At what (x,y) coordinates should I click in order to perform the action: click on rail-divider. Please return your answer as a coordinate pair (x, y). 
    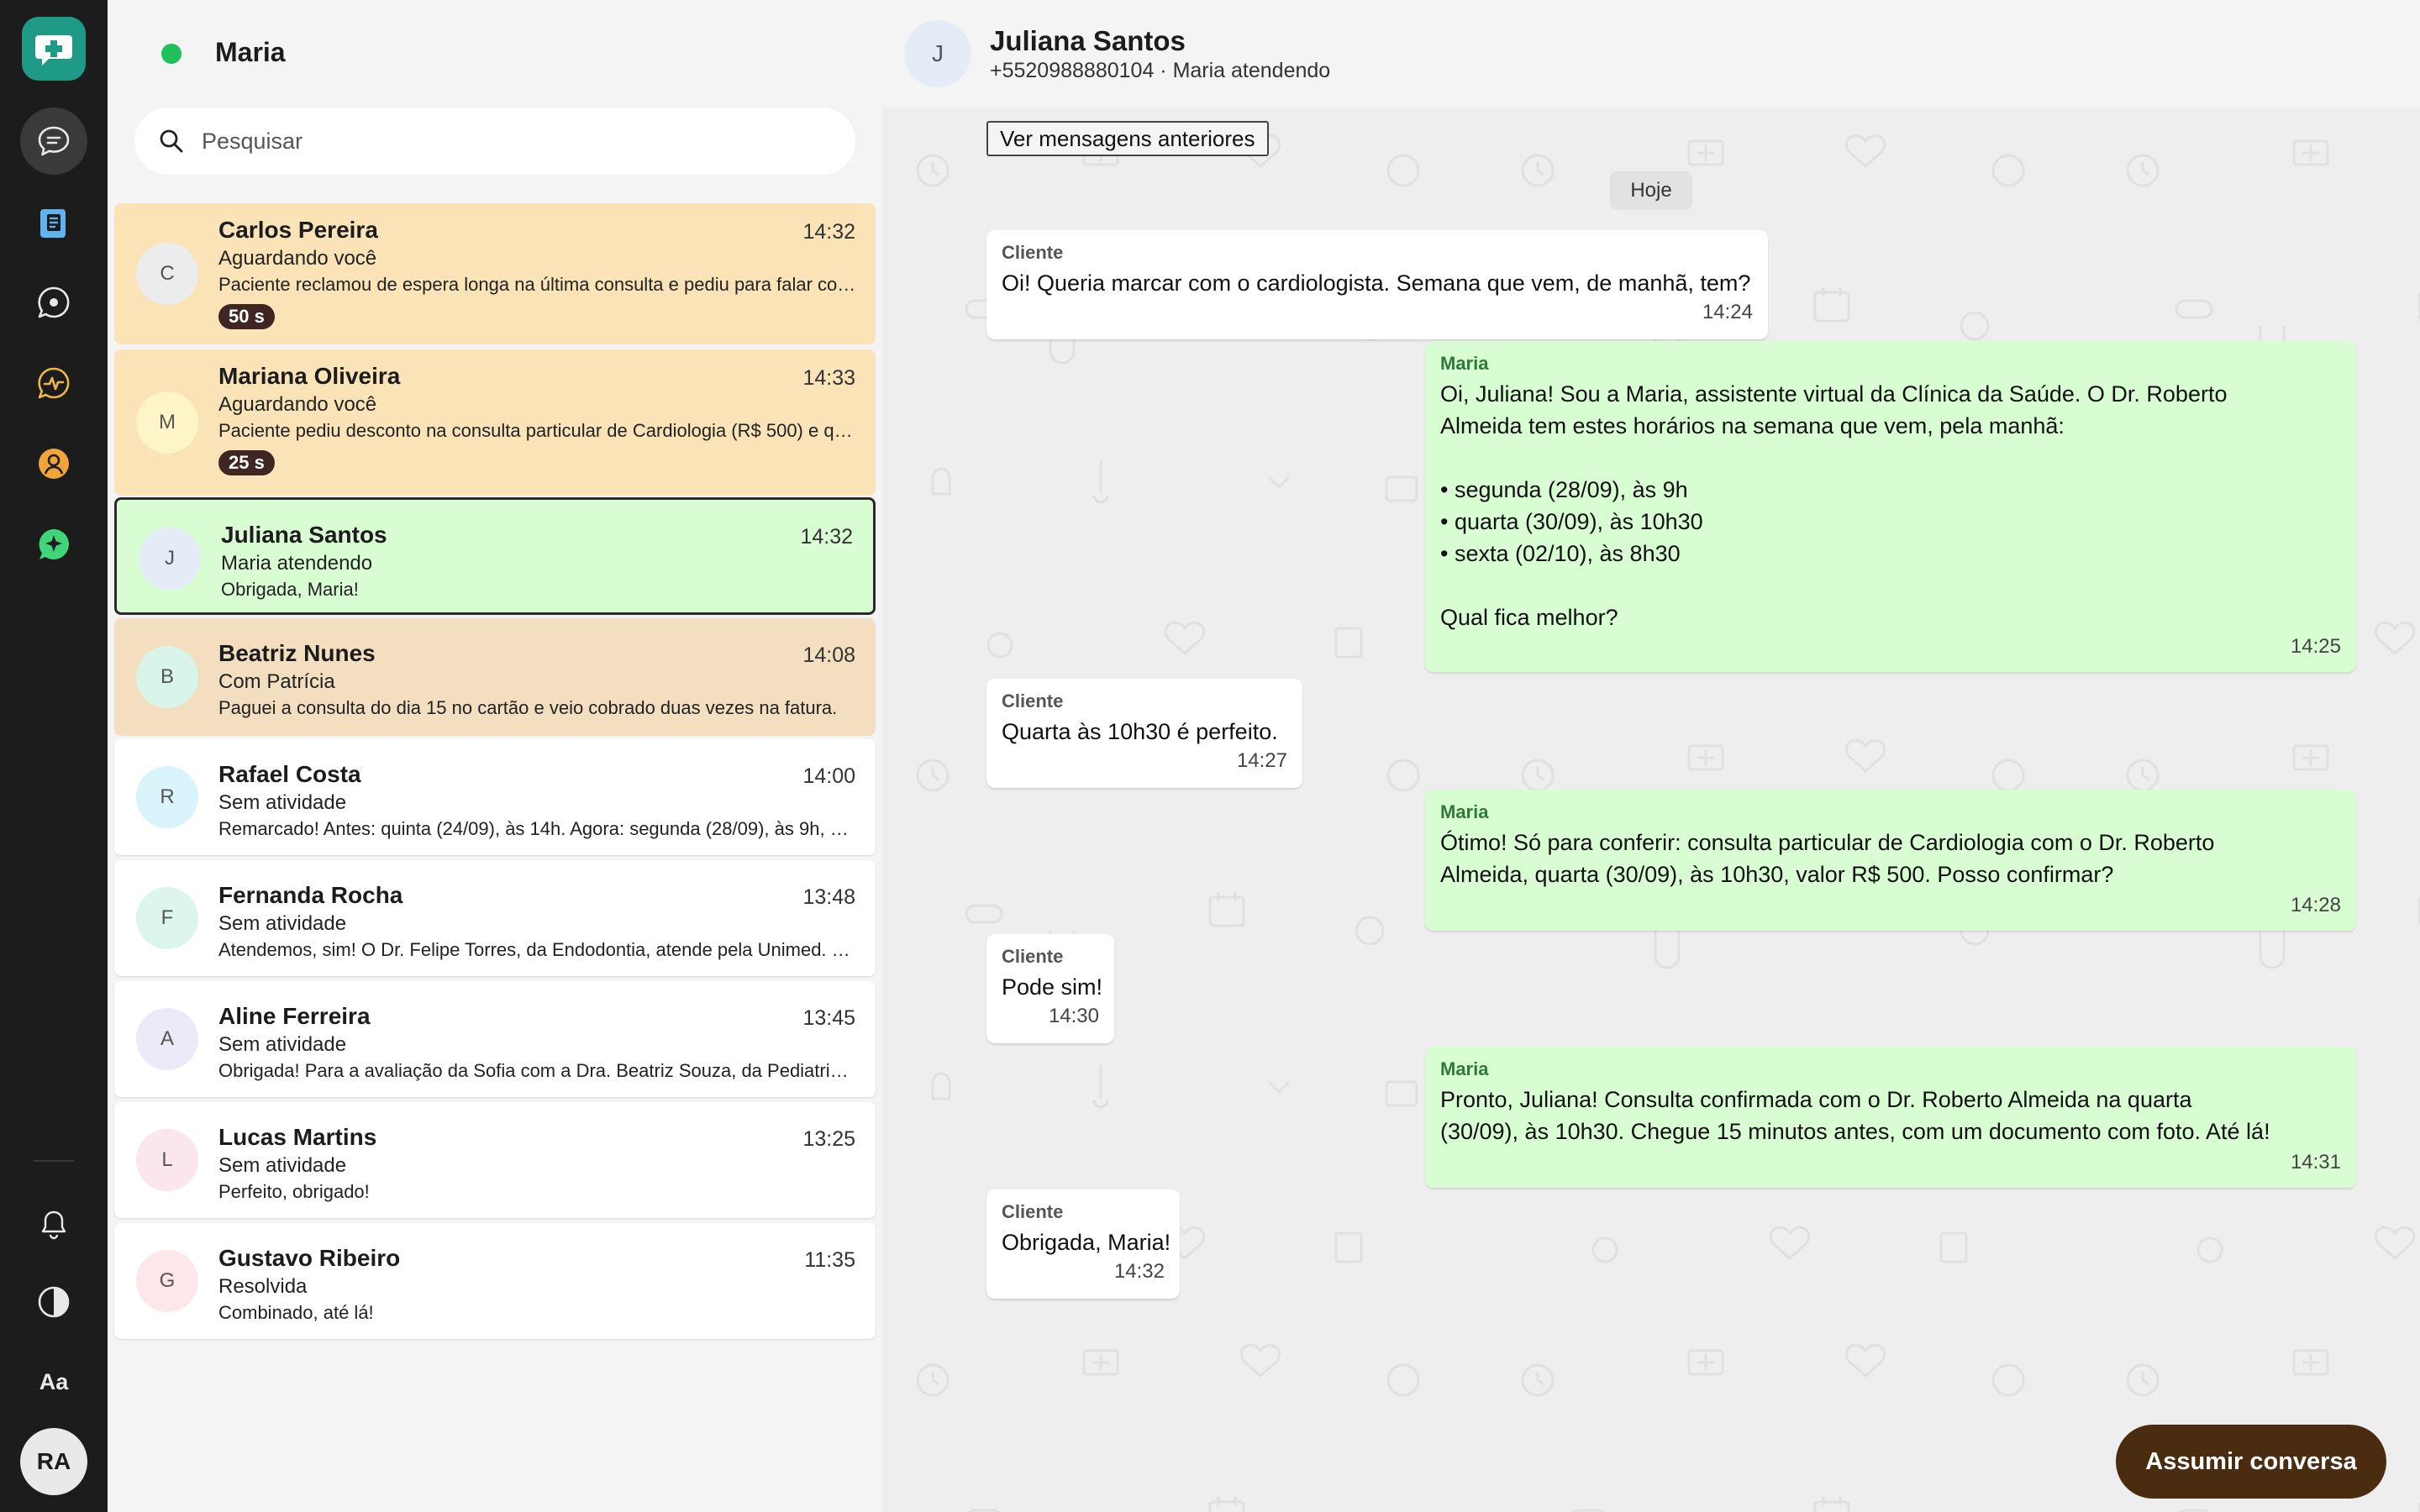
    Looking at the image, I should click on (54, 1161).